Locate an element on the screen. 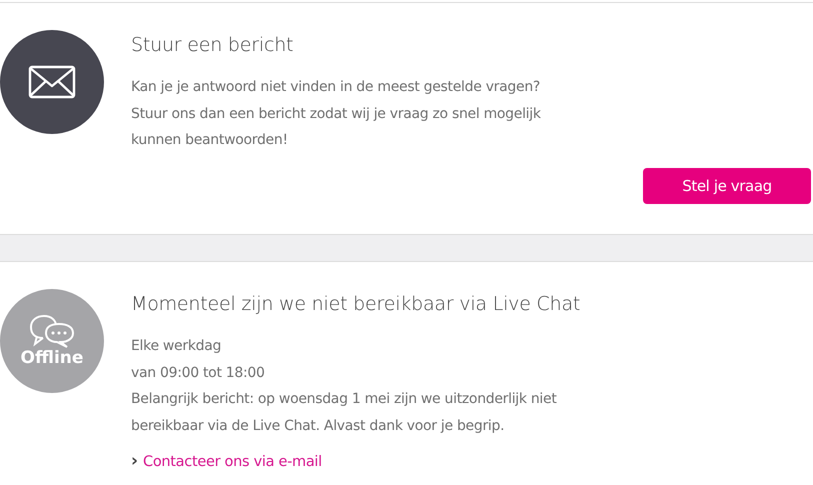 The width and height of the screenshot is (813, 485). chevron-icon: › is located at coordinates (134, 461).